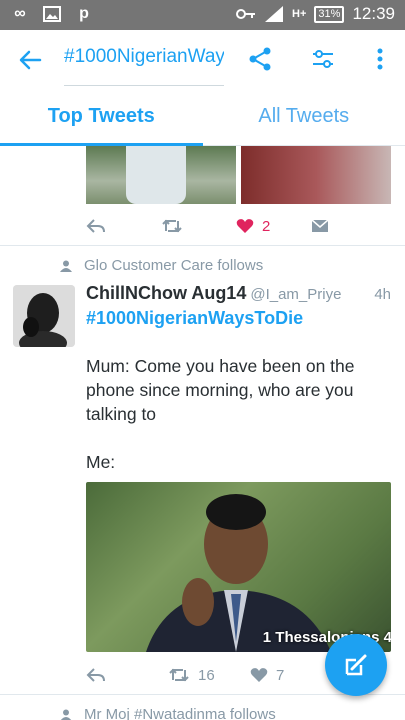 The width and height of the screenshot is (405, 720). What do you see at coordinates (291, 675) in the screenshot?
I see `like-button: 7` at bounding box center [291, 675].